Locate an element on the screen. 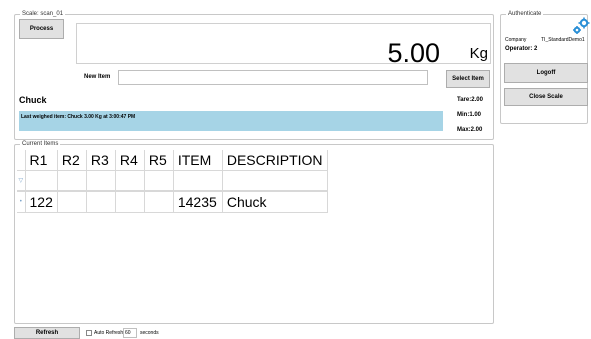 This screenshot has height=339, width=591. cell-r3 is located at coordinates (101, 202).